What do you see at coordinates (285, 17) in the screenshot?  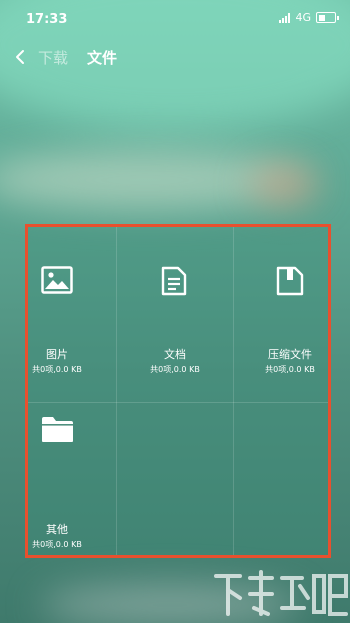 I see `signal-icon` at bounding box center [285, 17].